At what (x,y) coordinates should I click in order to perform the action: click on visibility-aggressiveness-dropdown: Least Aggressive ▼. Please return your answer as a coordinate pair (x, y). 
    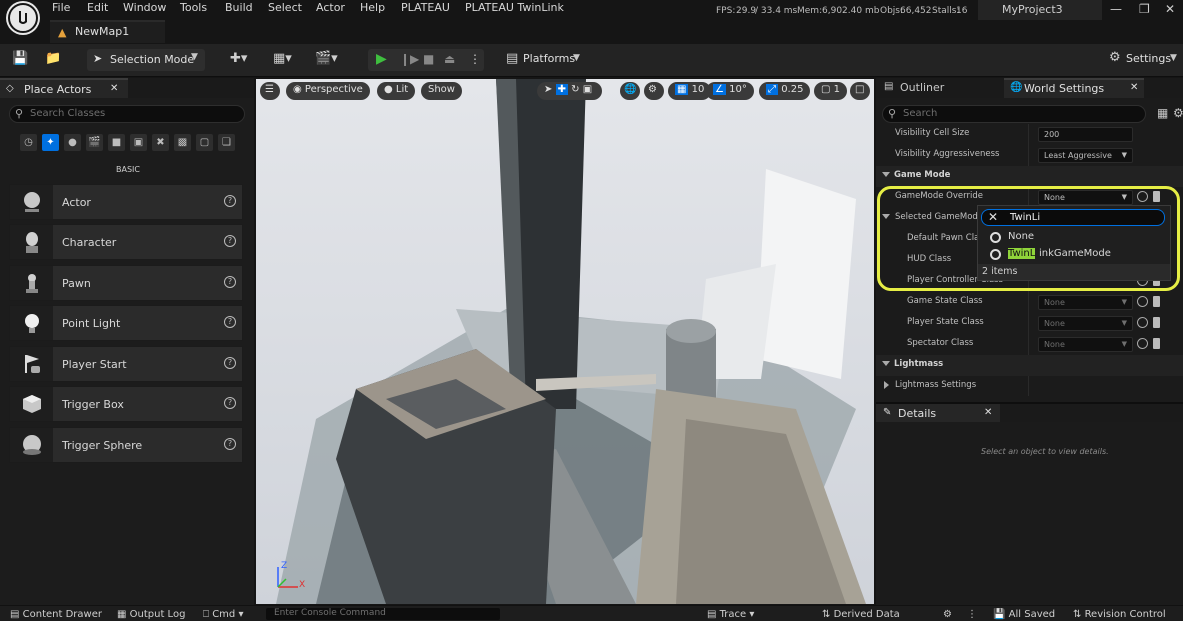
    Looking at the image, I should click on (1085, 155).